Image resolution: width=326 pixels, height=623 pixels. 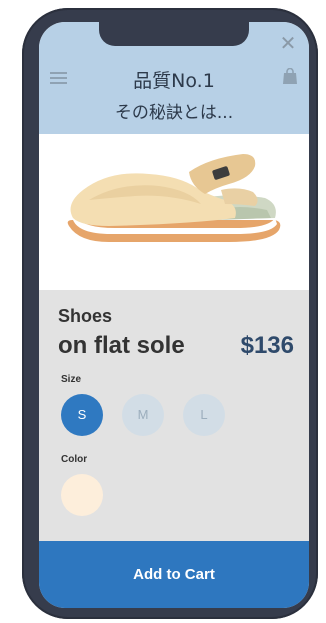 I want to click on device-notch, so click(x=174, y=34).